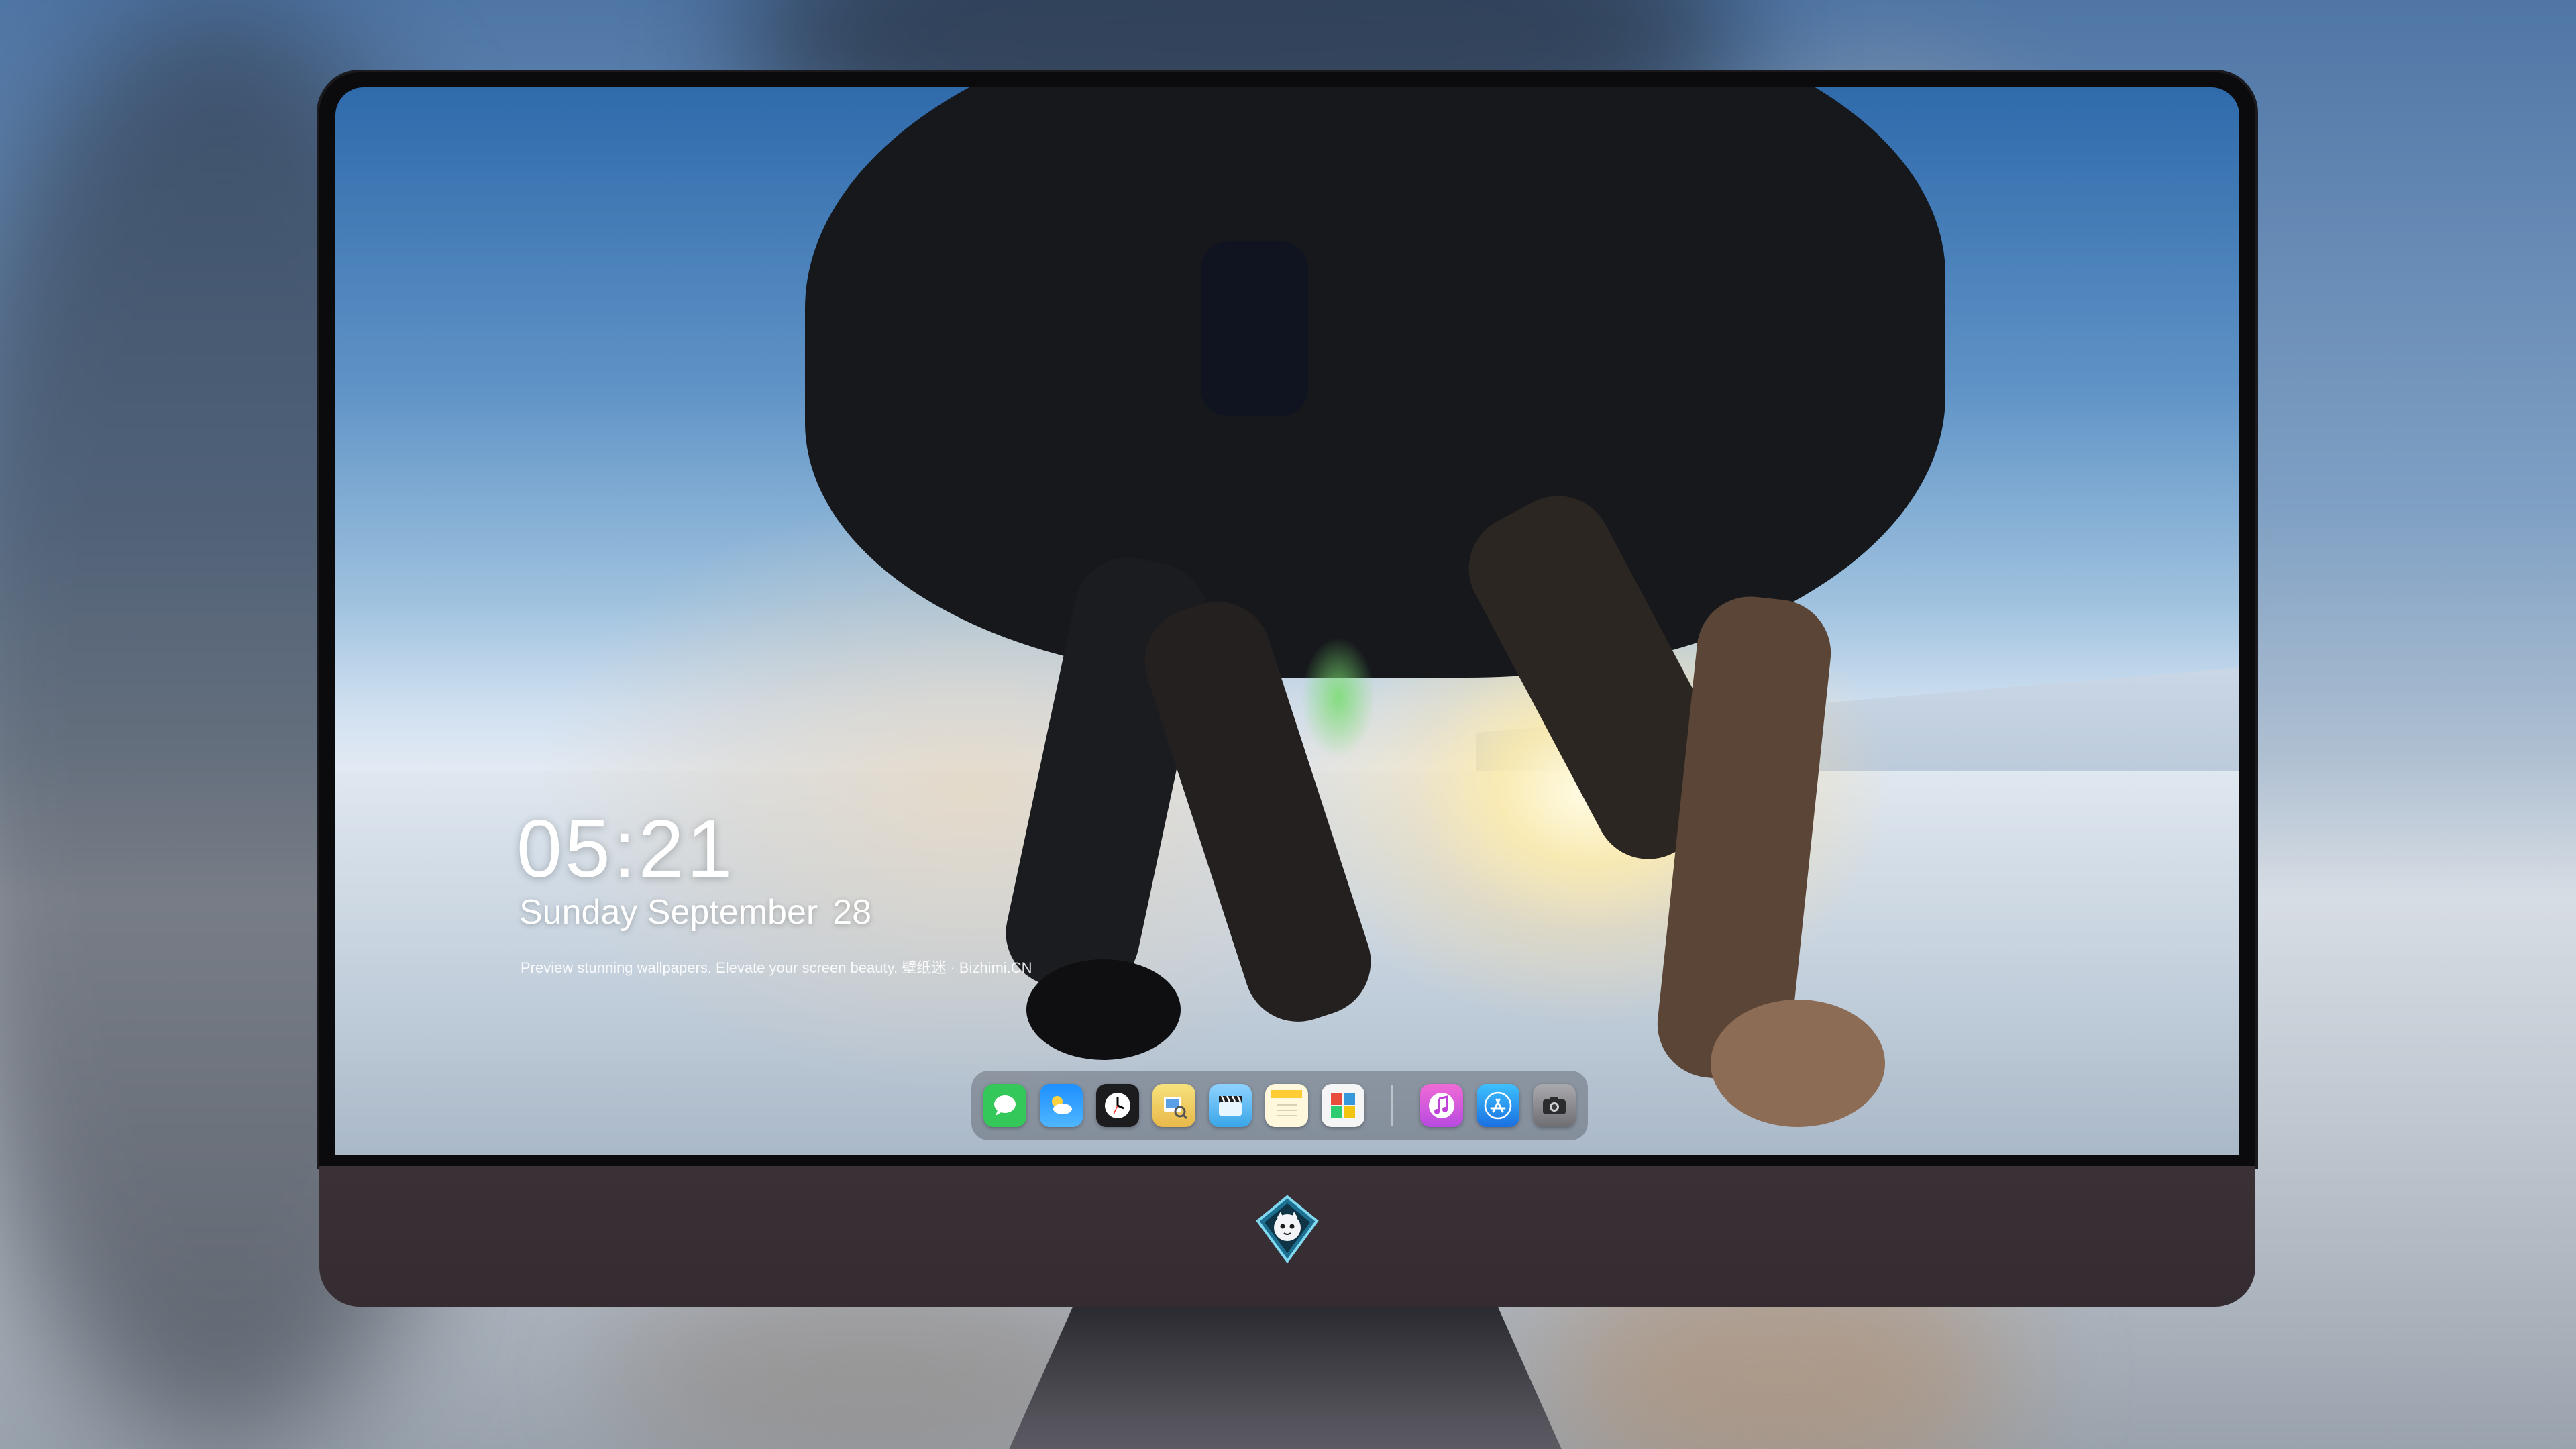 This screenshot has height=1449, width=2576. Describe the element at coordinates (668, 912) in the screenshot. I see `date-weekday-month: Sunday September` at that location.